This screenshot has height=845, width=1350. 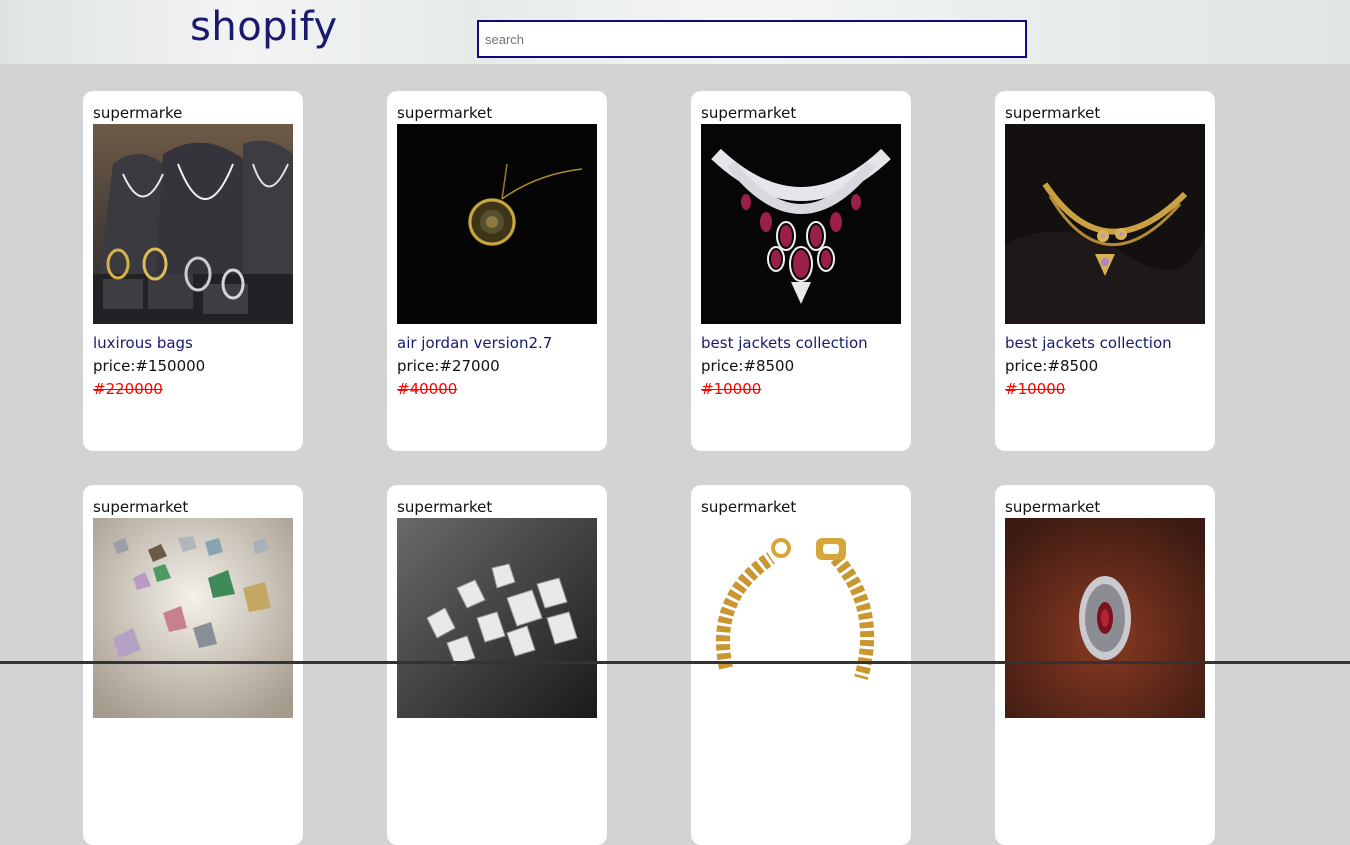 I want to click on old-price: #220000, so click(x=128, y=389).